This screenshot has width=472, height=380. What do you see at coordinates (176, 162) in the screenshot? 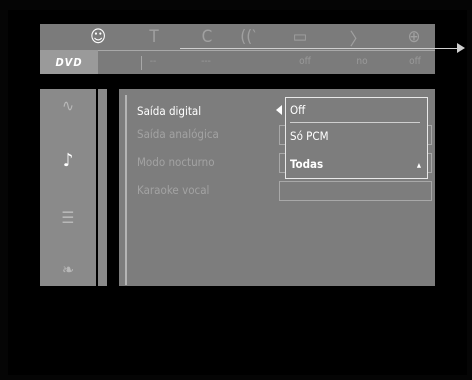
I see `menu-item-night-mode: Modo nocturno` at bounding box center [176, 162].